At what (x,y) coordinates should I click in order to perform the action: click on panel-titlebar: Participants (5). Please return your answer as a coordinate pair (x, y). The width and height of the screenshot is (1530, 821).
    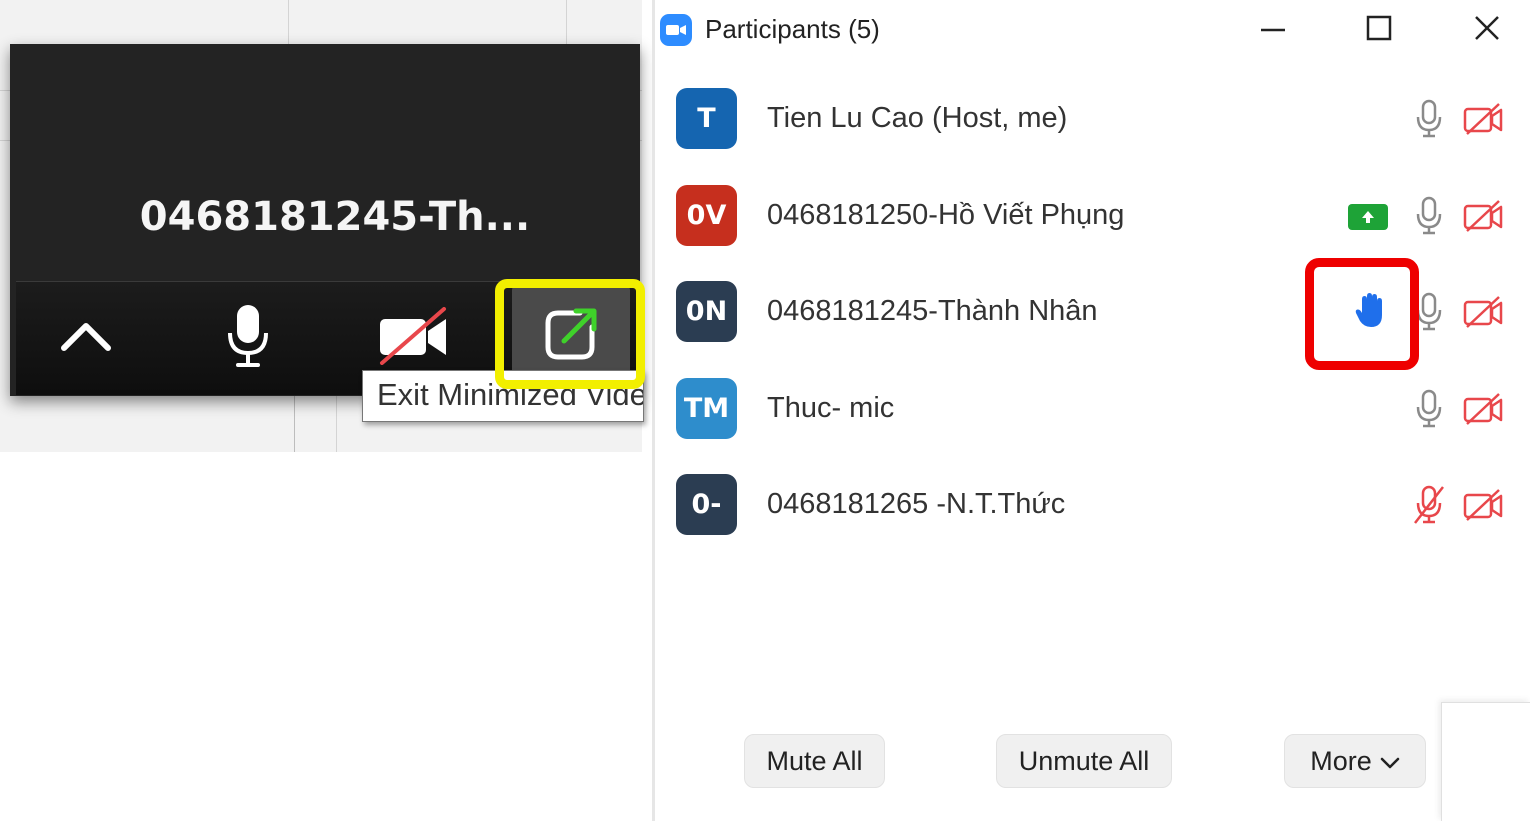
    Looking at the image, I should click on (1092, 31).